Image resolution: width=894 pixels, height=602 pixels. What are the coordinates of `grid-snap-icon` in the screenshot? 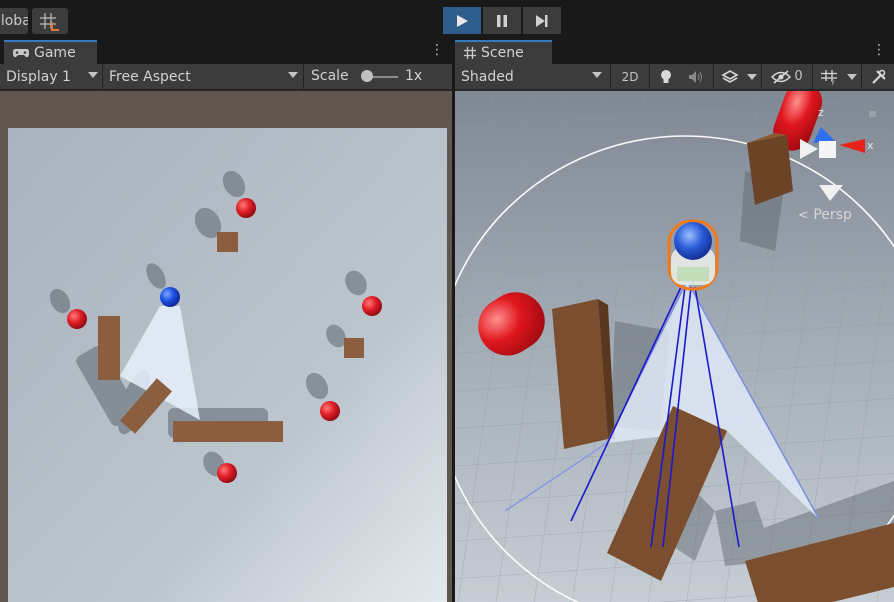 It's located at (49, 22).